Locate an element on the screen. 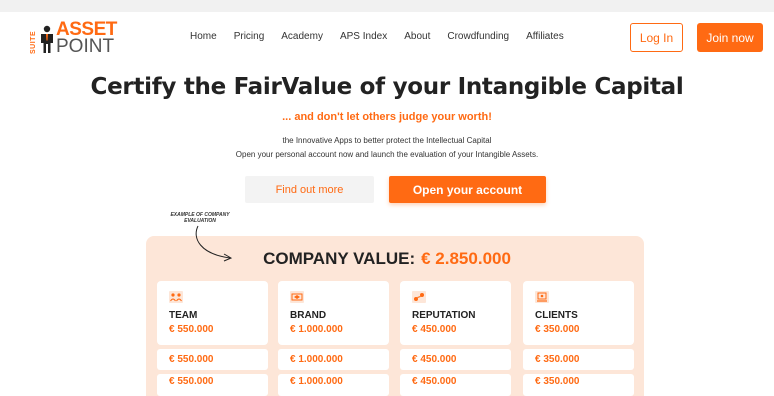  row-1-clients: € 350.000 is located at coordinates (578, 359).